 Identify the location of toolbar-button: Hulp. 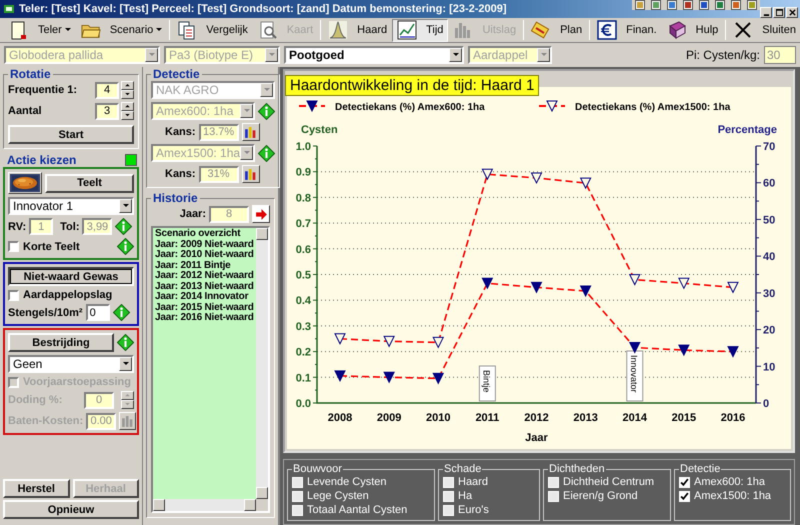
(693, 30).